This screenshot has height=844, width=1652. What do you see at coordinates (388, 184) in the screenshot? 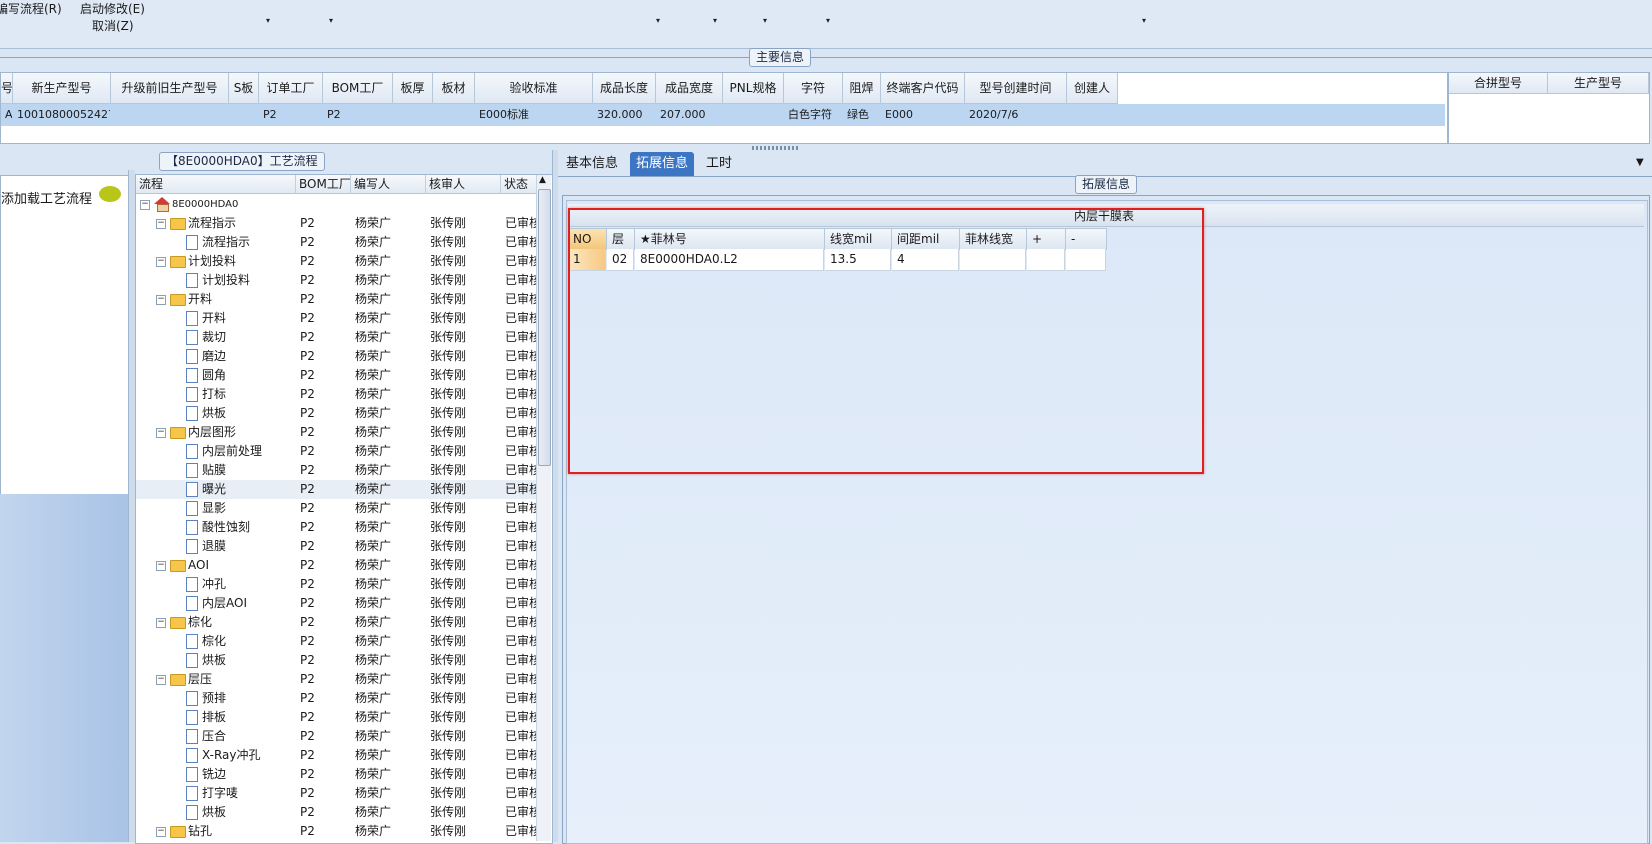
I see `col-header-writer: 编写人` at bounding box center [388, 184].